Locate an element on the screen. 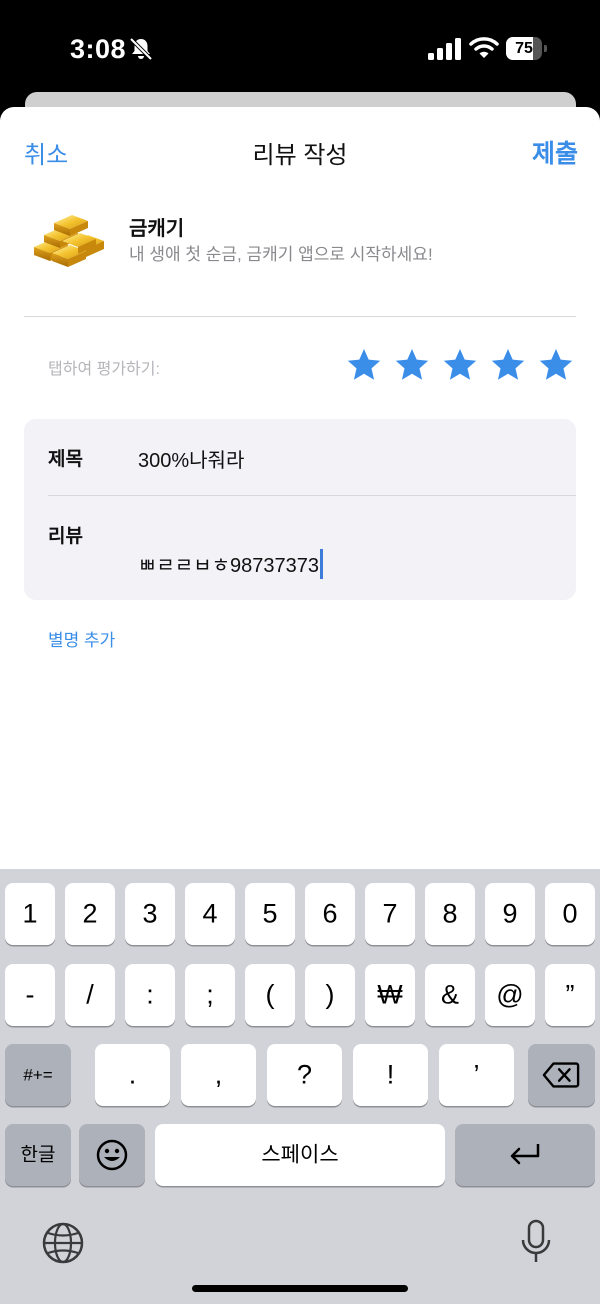 The width and height of the screenshot is (600, 1304). review-input: ㅃㄹㄹㅂㅎ98737373 is located at coordinates (230, 564).